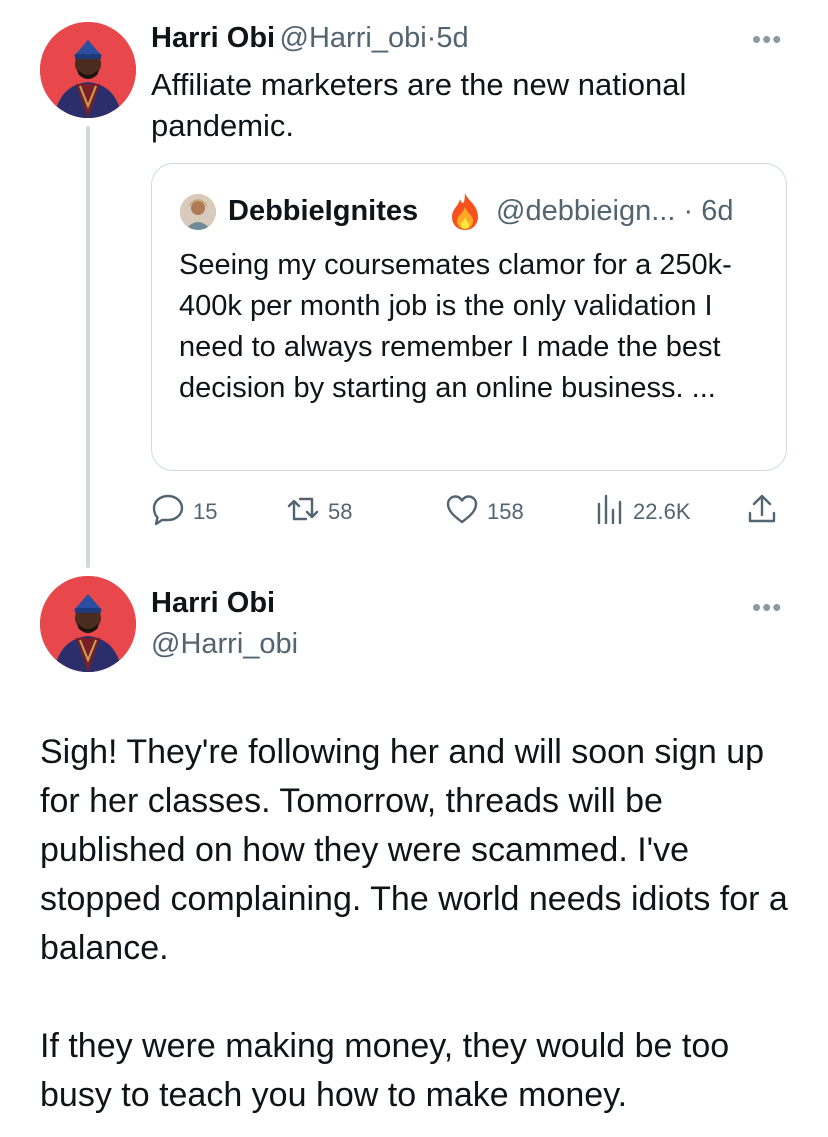  I want to click on analytics-icon, so click(614, 512).